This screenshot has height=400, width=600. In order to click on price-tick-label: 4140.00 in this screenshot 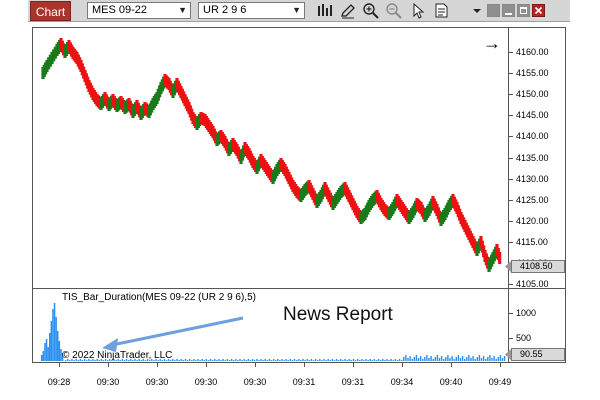, I will do `click(532, 136)`.